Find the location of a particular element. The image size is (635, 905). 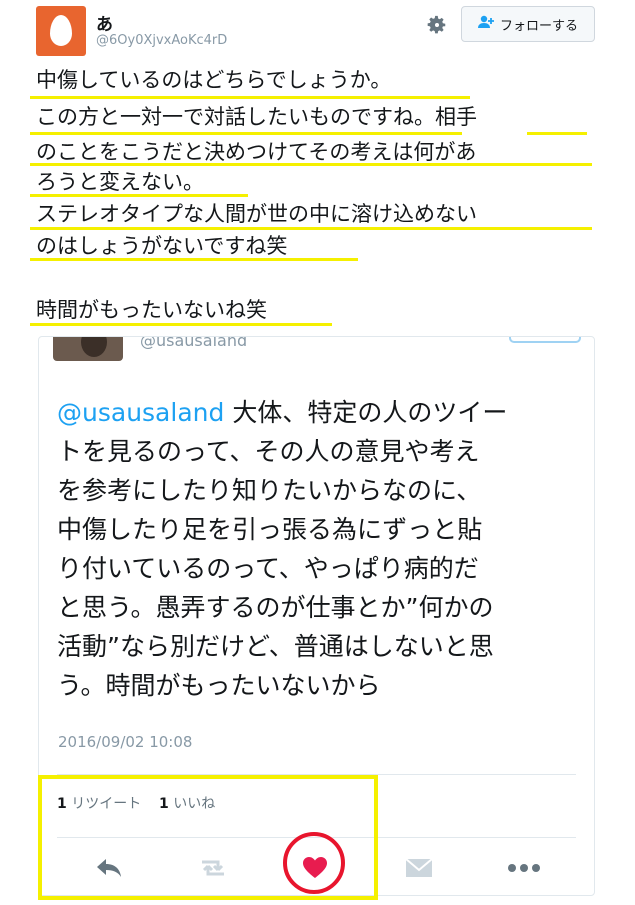

quoted-text-line: @usausaland 大体、特定の人のツイー is located at coordinates (282, 412).